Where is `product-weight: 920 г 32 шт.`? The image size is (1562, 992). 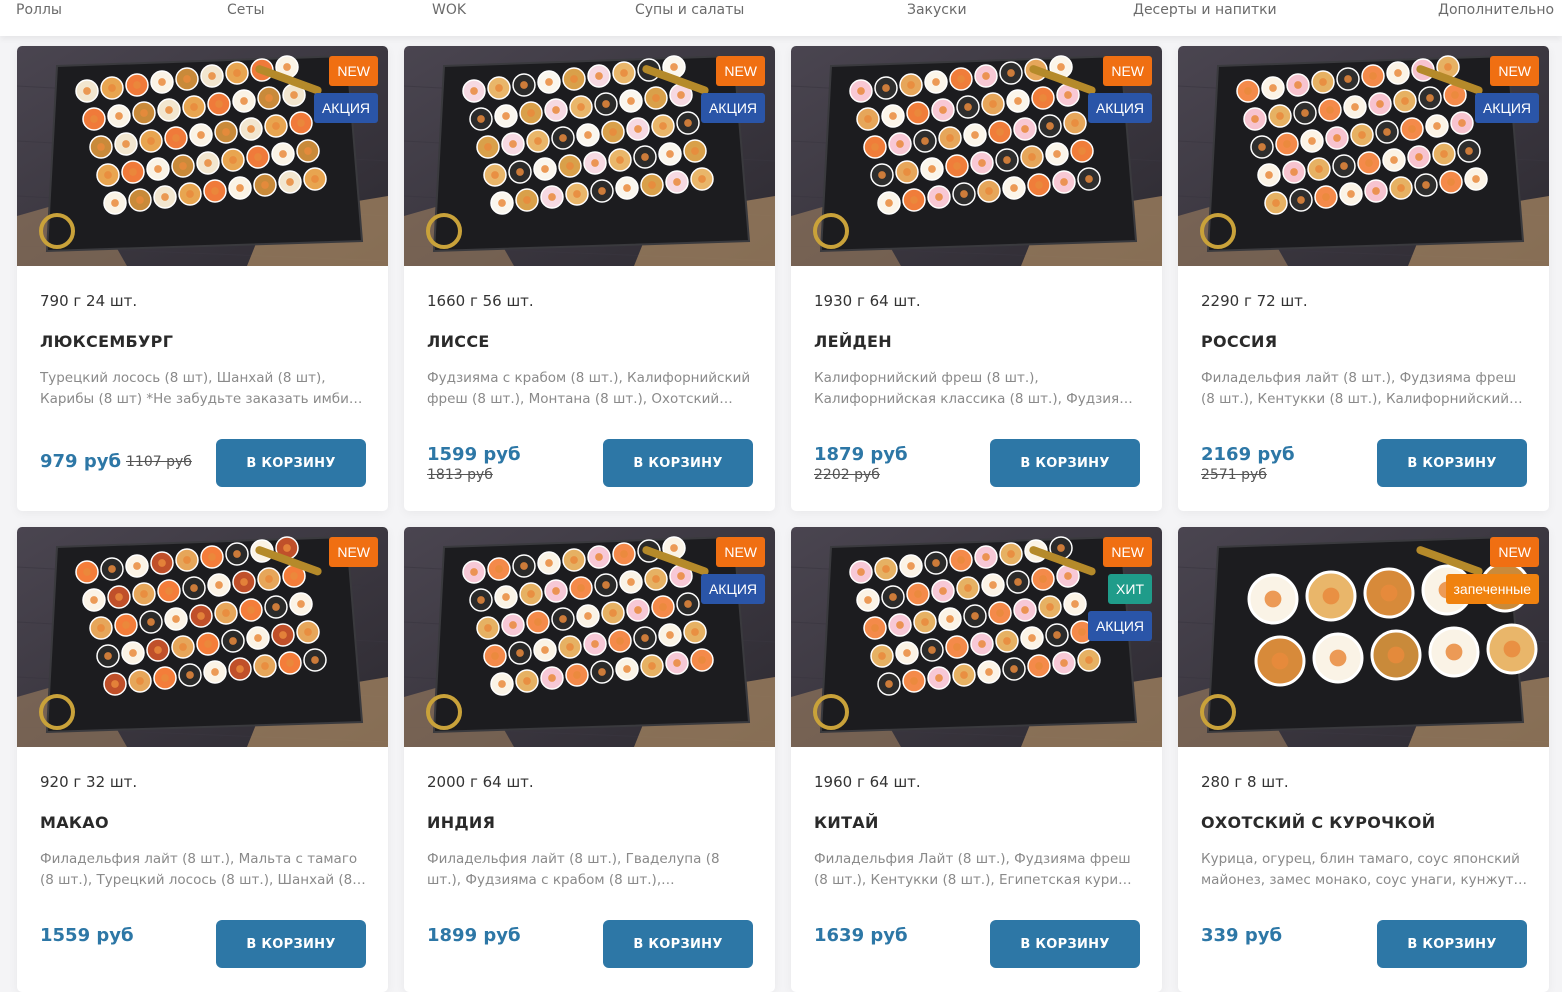 product-weight: 920 г 32 шт. is located at coordinates (89, 782).